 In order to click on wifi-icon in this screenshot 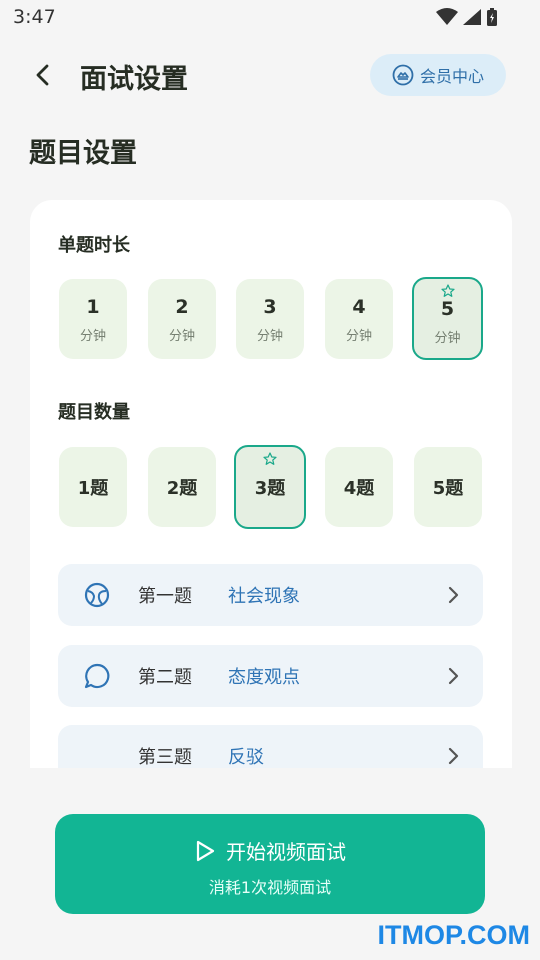, I will do `click(447, 16)`.